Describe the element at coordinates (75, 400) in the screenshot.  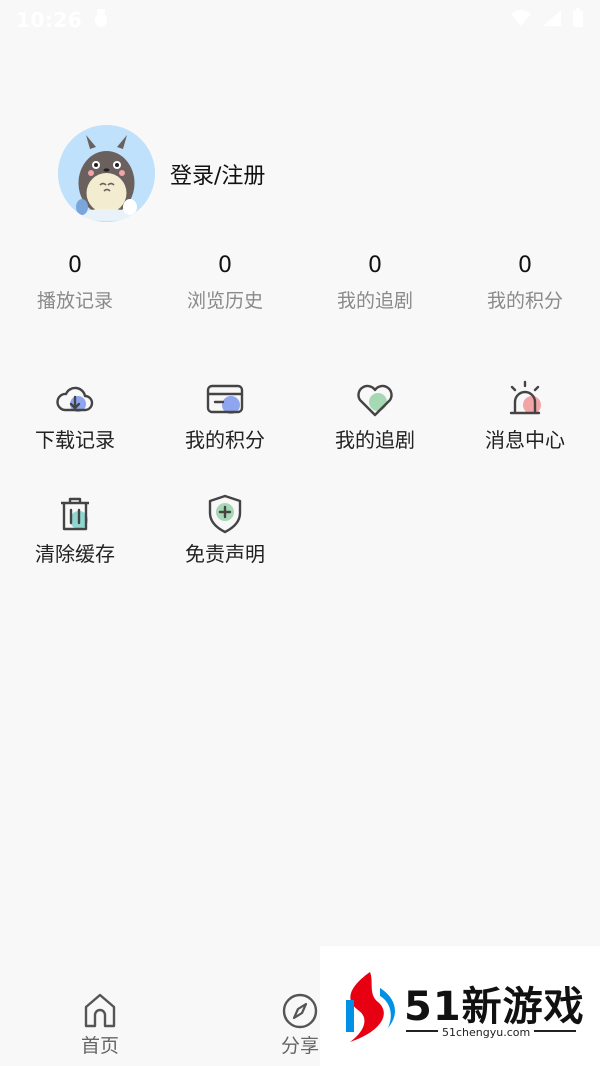
I see `cloud-download-icon` at that location.